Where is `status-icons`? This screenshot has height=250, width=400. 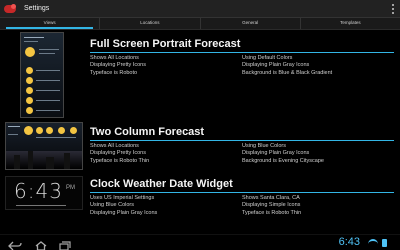 status-icons is located at coordinates (379, 243).